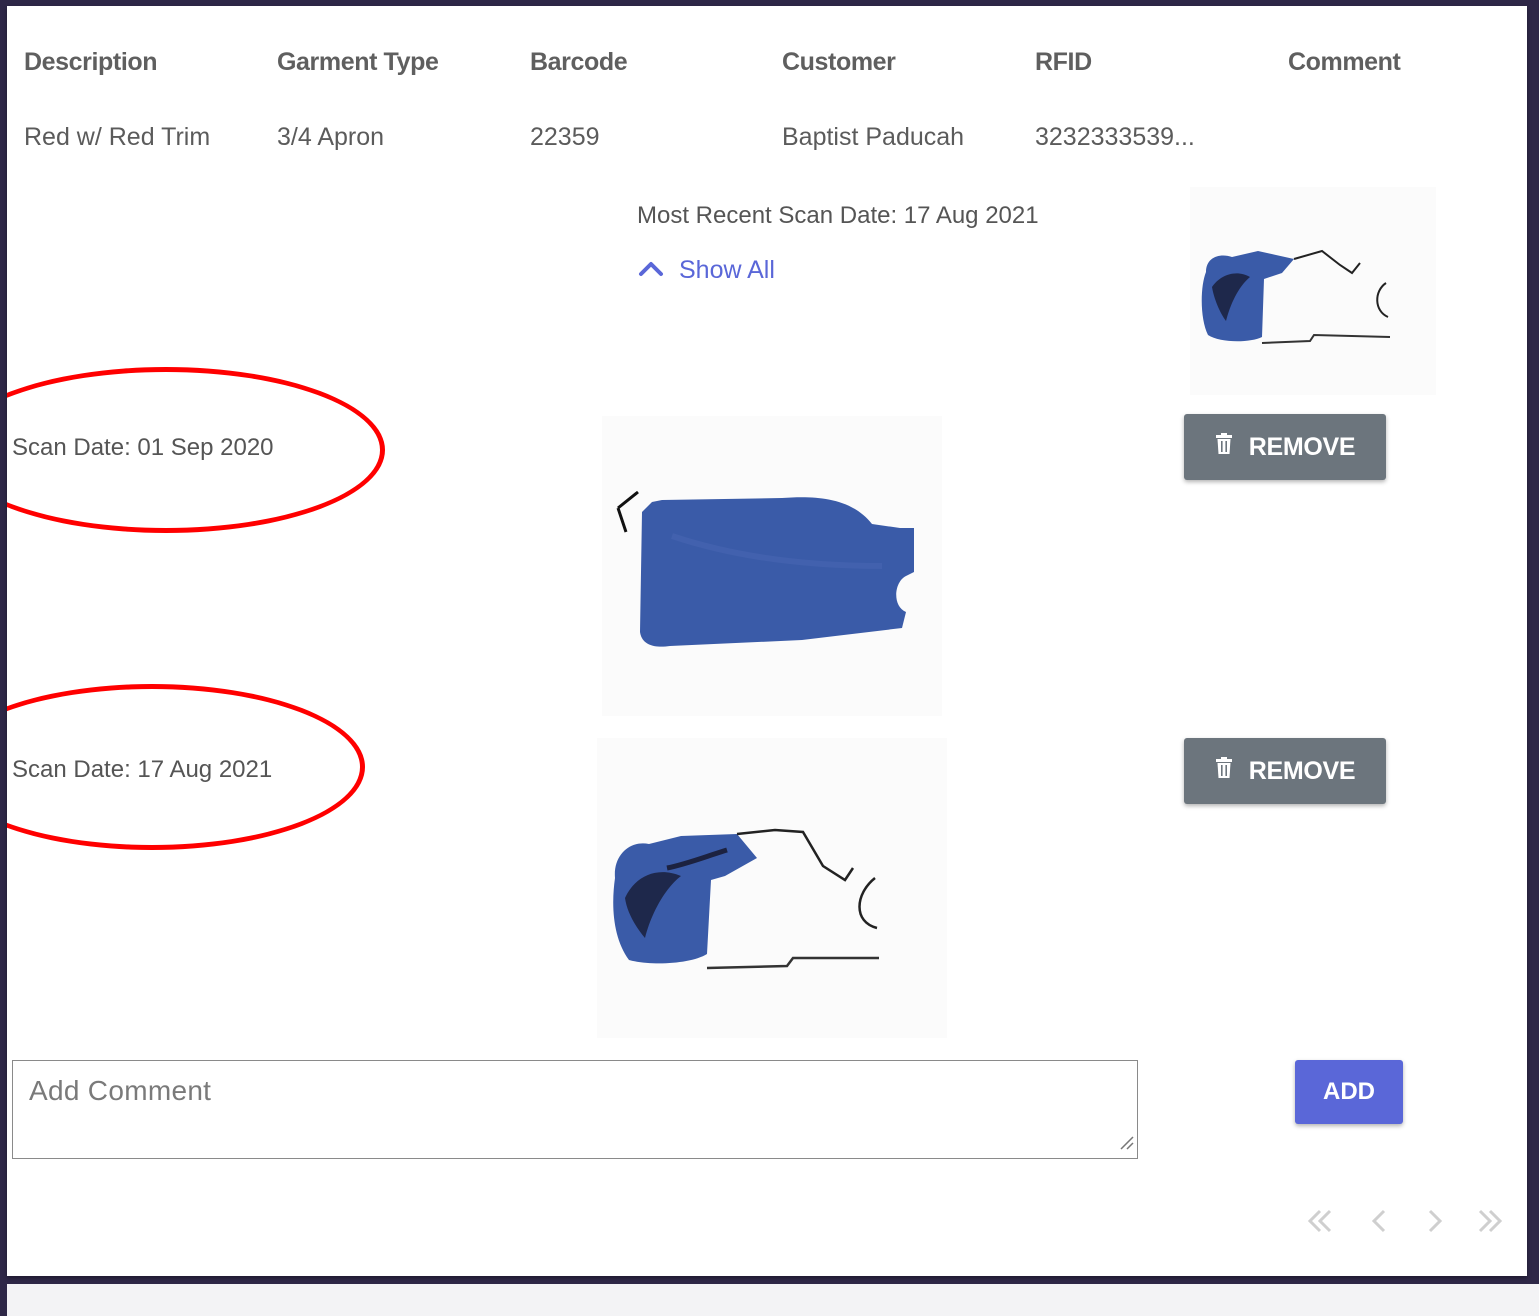 The height and width of the screenshot is (1316, 1539). What do you see at coordinates (1349, 1092) in the screenshot?
I see `add-comment-button: ADD` at bounding box center [1349, 1092].